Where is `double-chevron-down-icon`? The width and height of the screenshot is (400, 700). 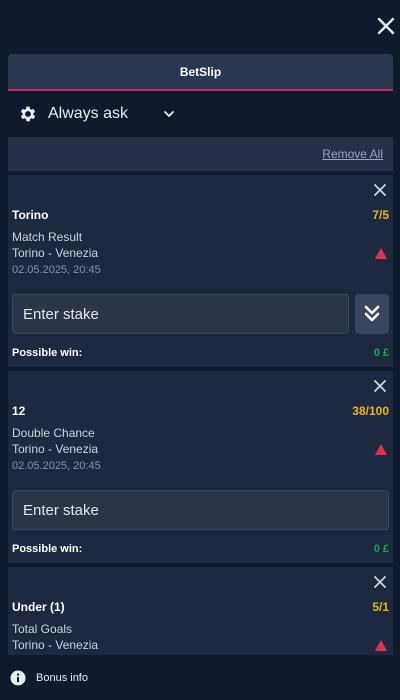 double-chevron-down-icon is located at coordinates (372, 313).